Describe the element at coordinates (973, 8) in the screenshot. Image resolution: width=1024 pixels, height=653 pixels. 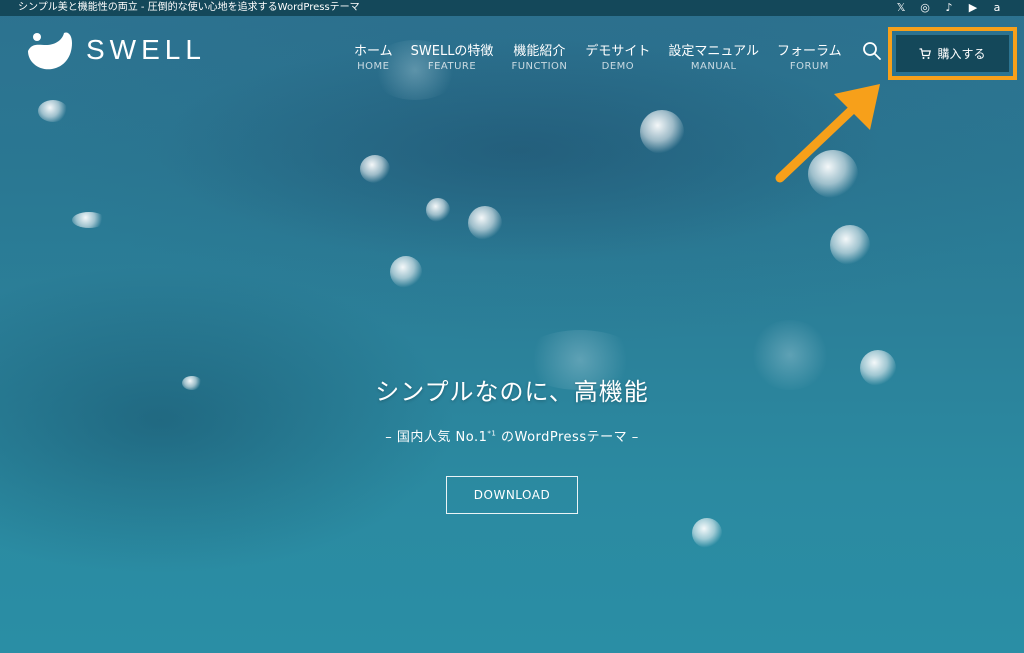
I see `youtube-icon: ▶` at that location.